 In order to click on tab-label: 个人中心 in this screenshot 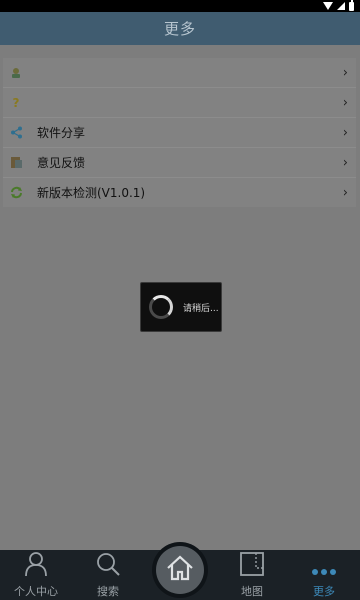, I will do `click(36, 591)`.